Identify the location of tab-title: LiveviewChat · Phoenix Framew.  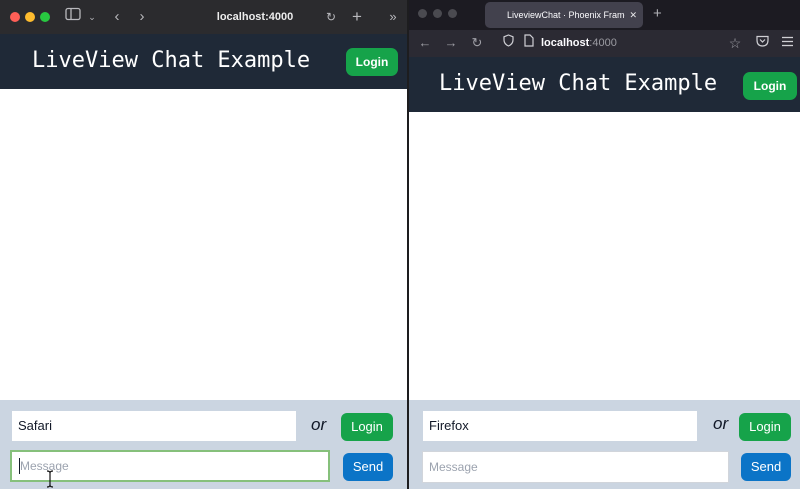
(566, 15).